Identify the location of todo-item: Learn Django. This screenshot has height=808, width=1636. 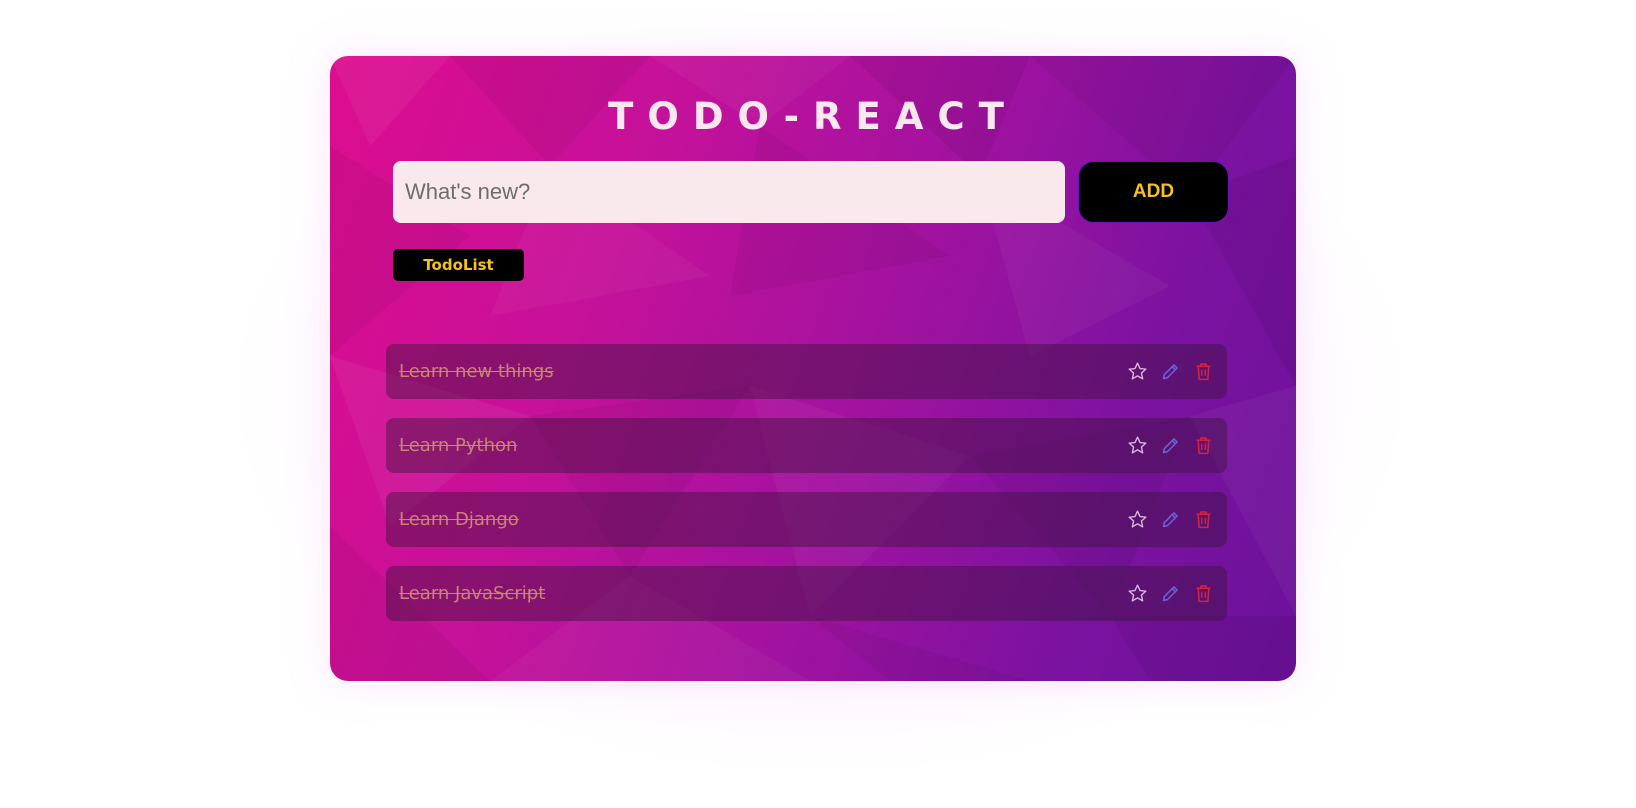
(806, 519).